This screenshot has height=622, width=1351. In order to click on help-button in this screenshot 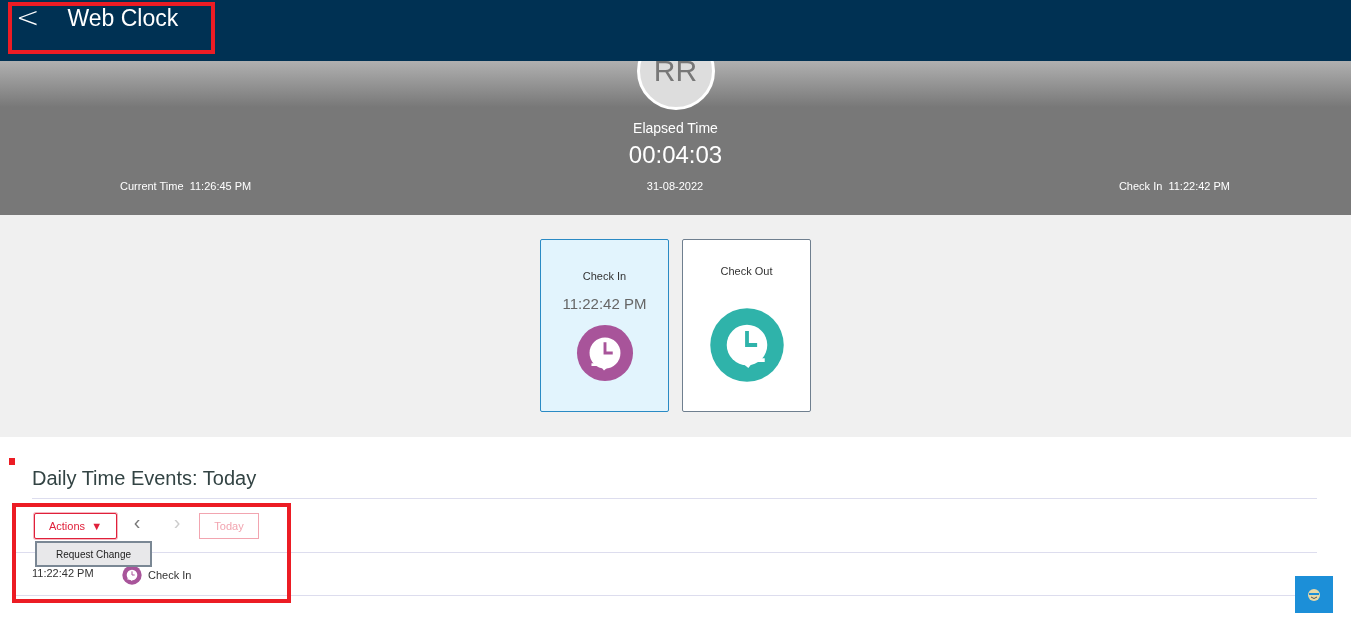, I will do `click(1314, 594)`.